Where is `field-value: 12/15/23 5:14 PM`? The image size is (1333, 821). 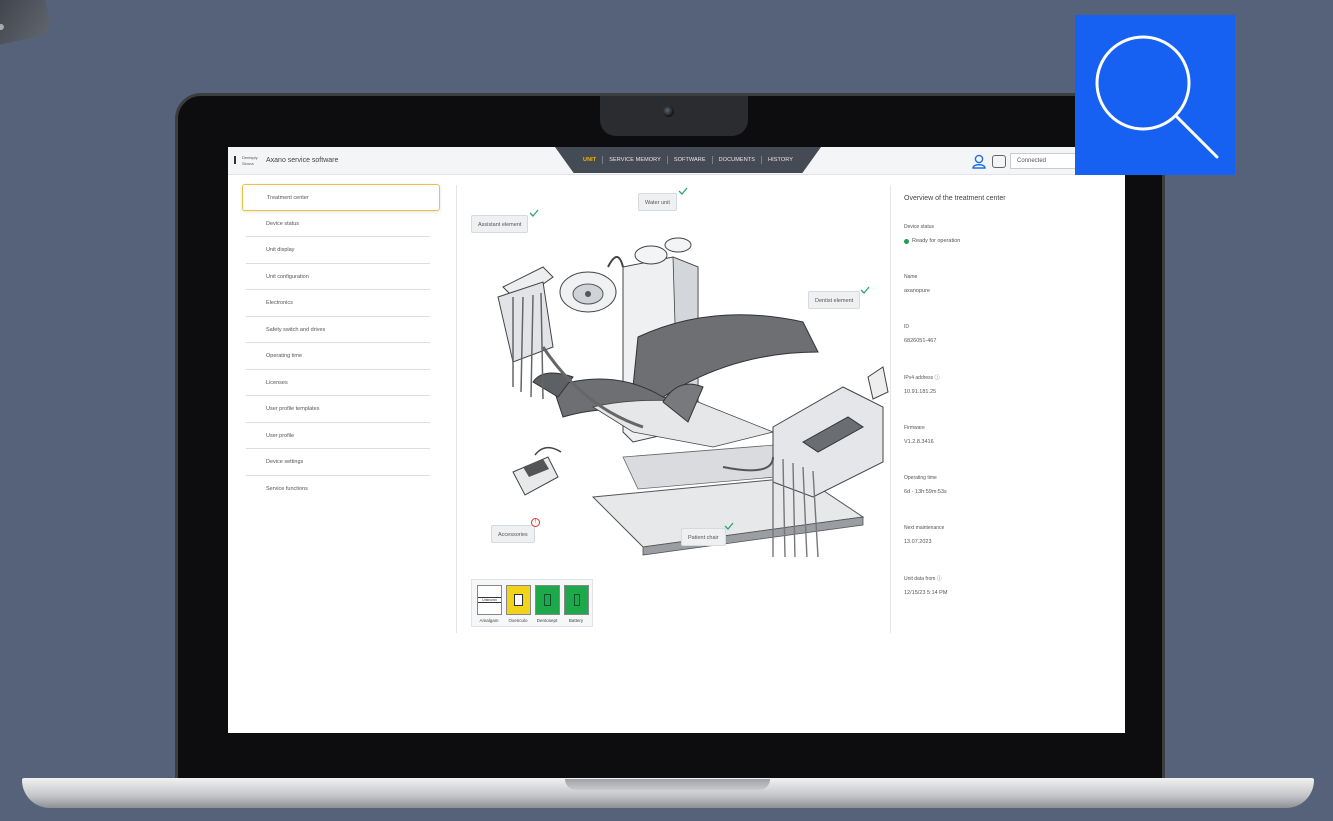
field-value: 12/15/23 5:14 PM is located at coordinates (926, 593).